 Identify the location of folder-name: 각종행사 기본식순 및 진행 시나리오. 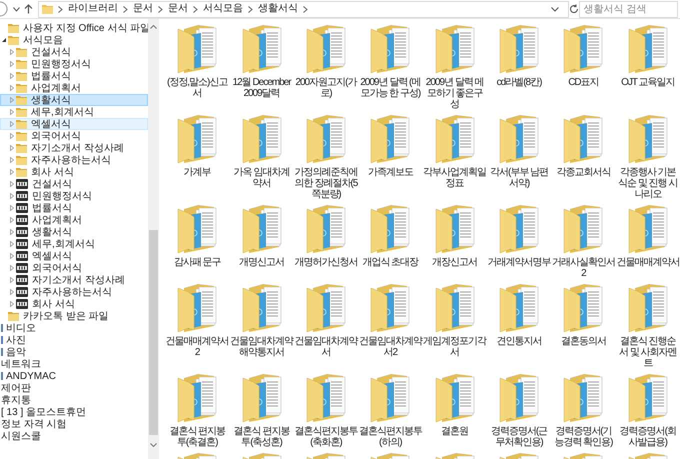
(648, 183).